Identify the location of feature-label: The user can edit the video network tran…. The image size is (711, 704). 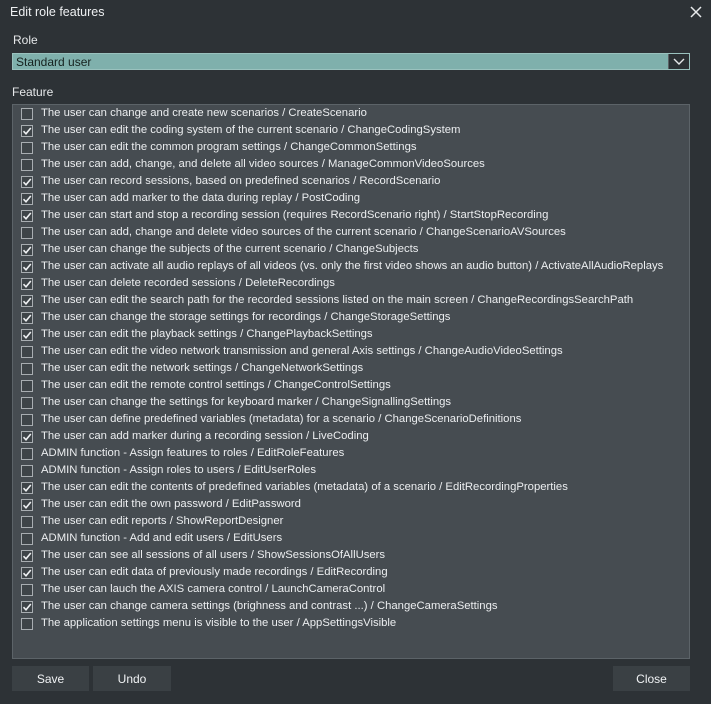
(302, 351).